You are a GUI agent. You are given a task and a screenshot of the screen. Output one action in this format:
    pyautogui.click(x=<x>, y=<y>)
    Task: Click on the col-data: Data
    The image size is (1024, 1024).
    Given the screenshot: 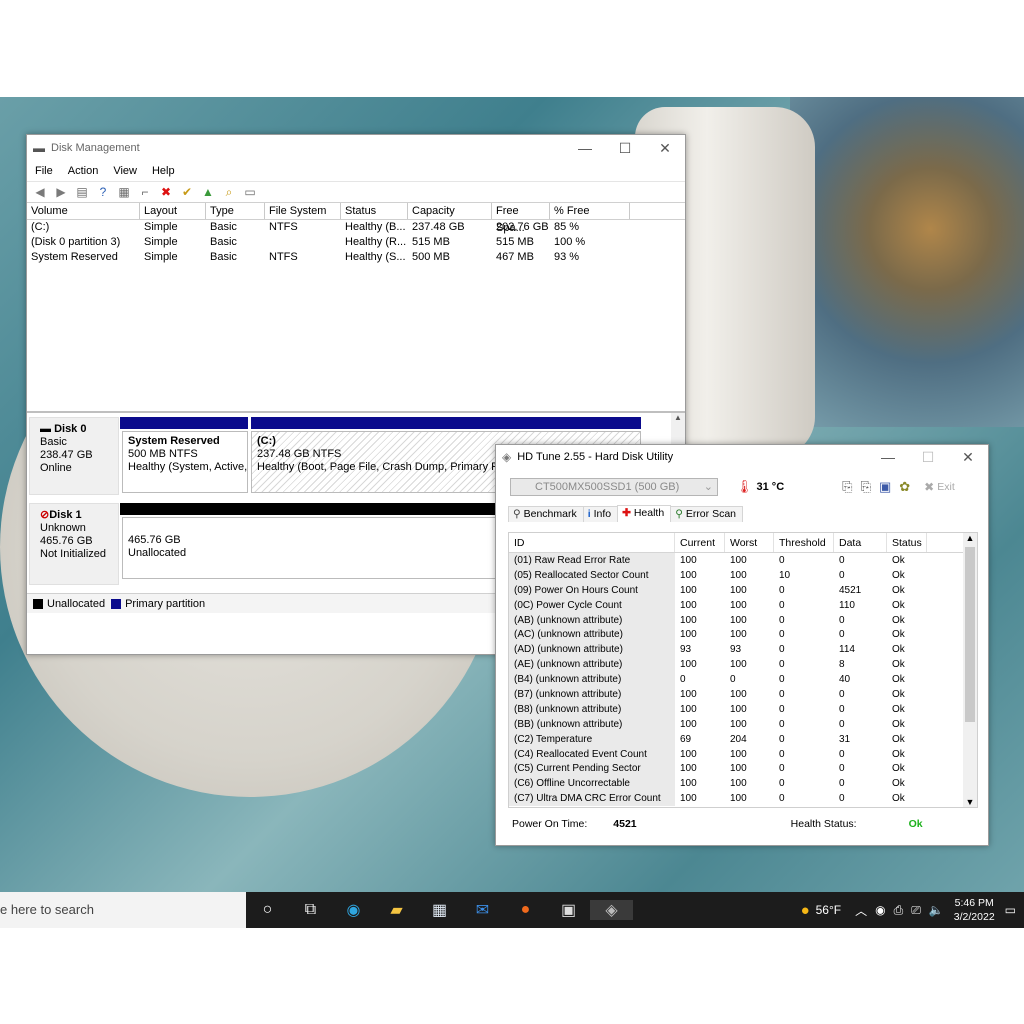 What is the action you would take?
    pyautogui.click(x=860, y=542)
    